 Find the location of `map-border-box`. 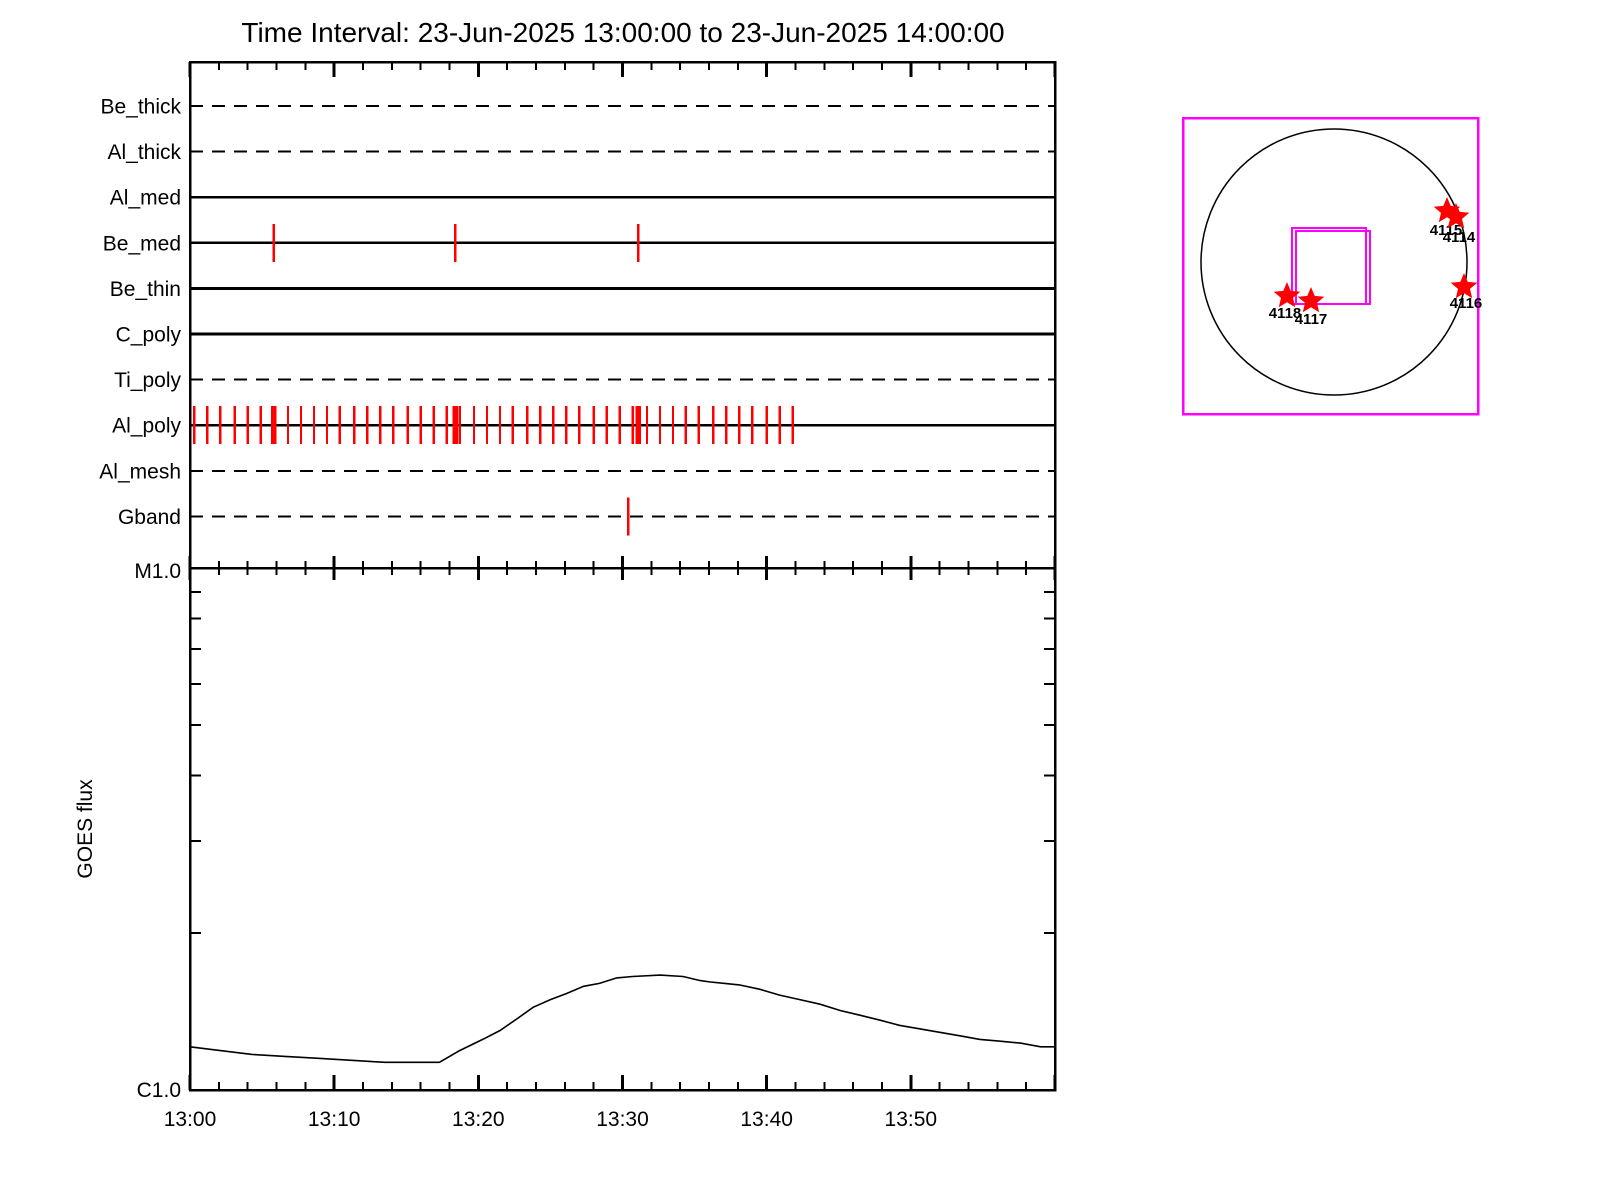

map-border-box is located at coordinates (1330, 266).